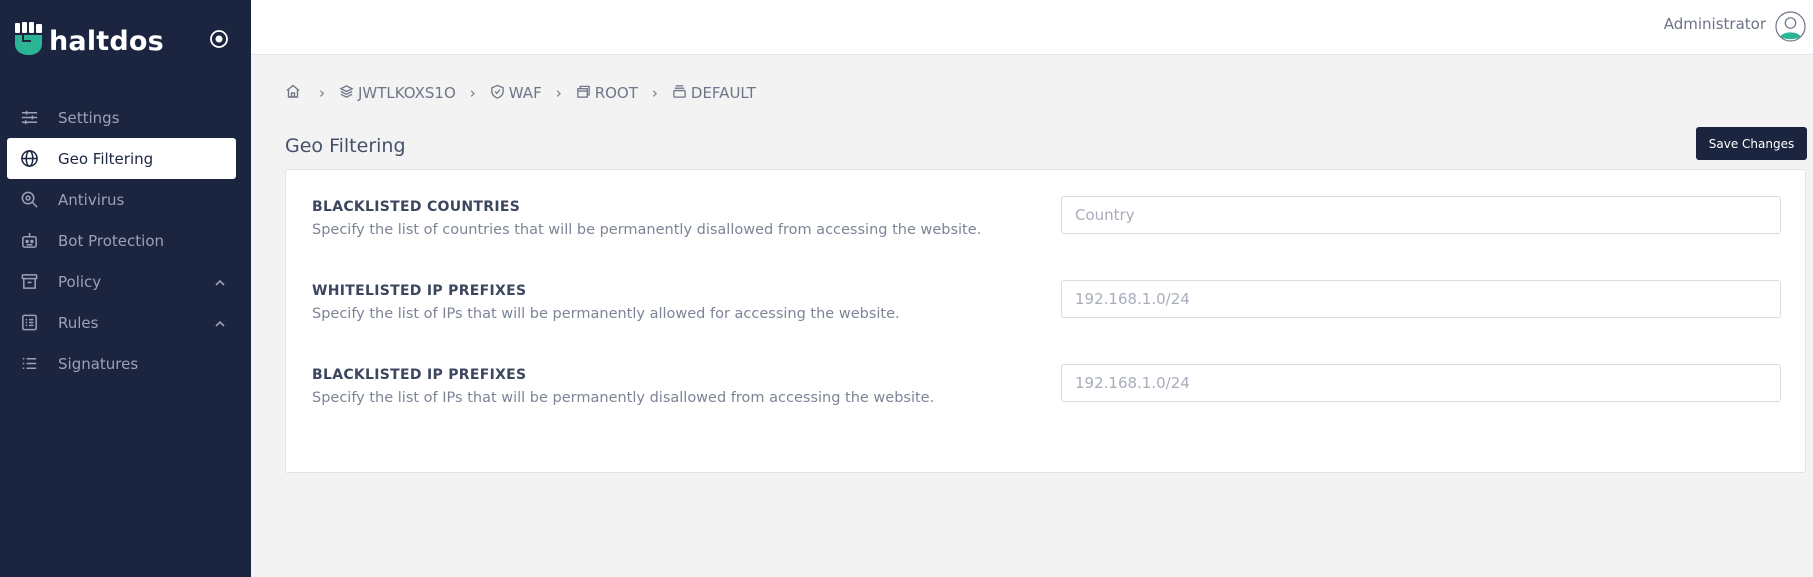 The image size is (1813, 577). What do you see at coordinates (219, 39) in the screenshot?
I see `sidebar-toggle-icon` at bounding box center [219, 39].